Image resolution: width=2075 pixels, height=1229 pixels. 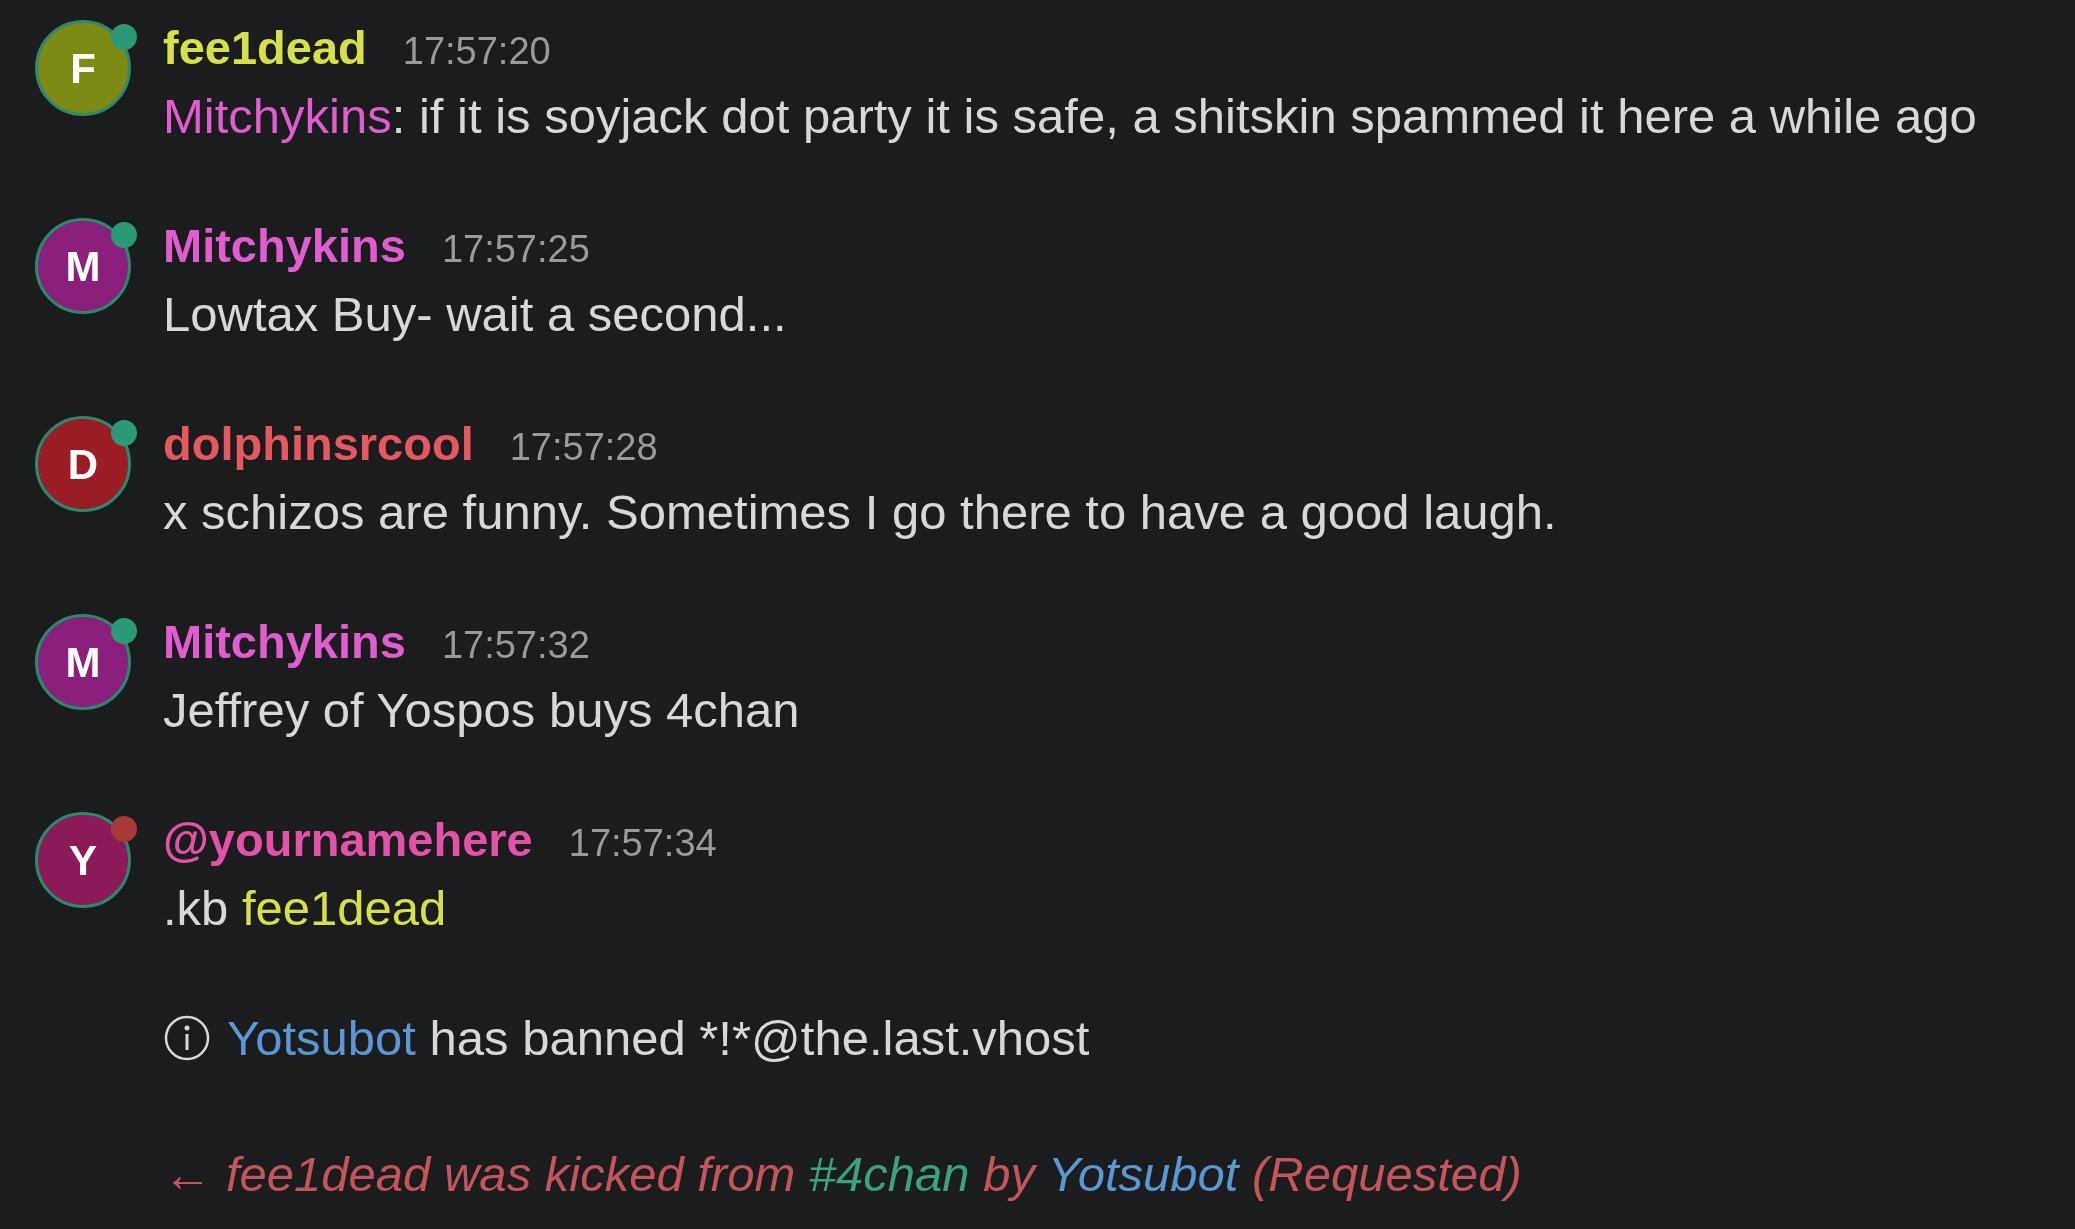 I want to click on message-text: .kb fee1dead, so click(x=305, y=908).